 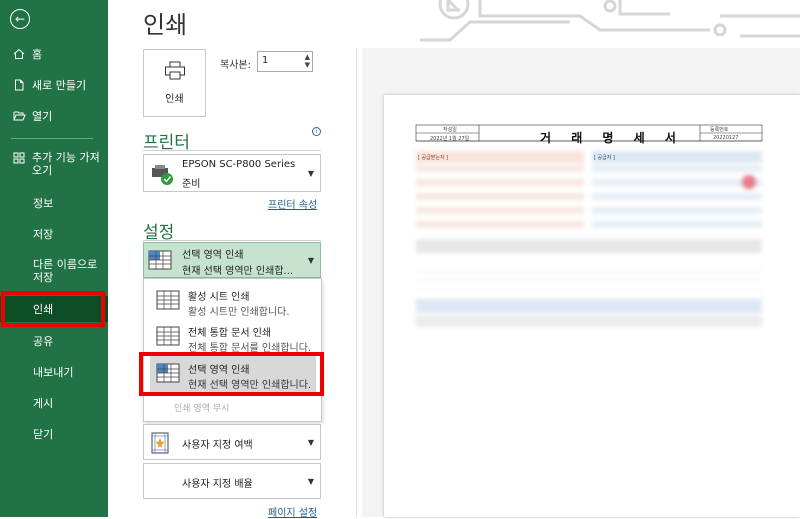 I want to click on printer-properties-link: 프린터 속성, so click(x=292, y=203).